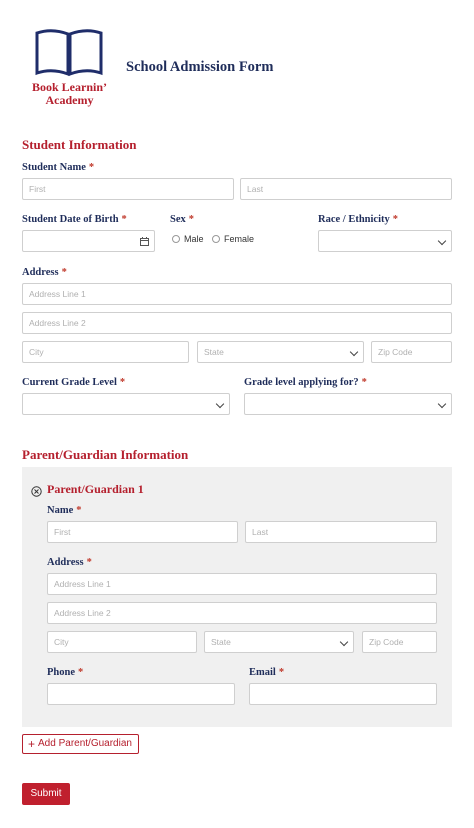  Describe the element at coordinates (354, 219) in the screenshot. I see `race-label-text: Race / Ethnicity` at that location.